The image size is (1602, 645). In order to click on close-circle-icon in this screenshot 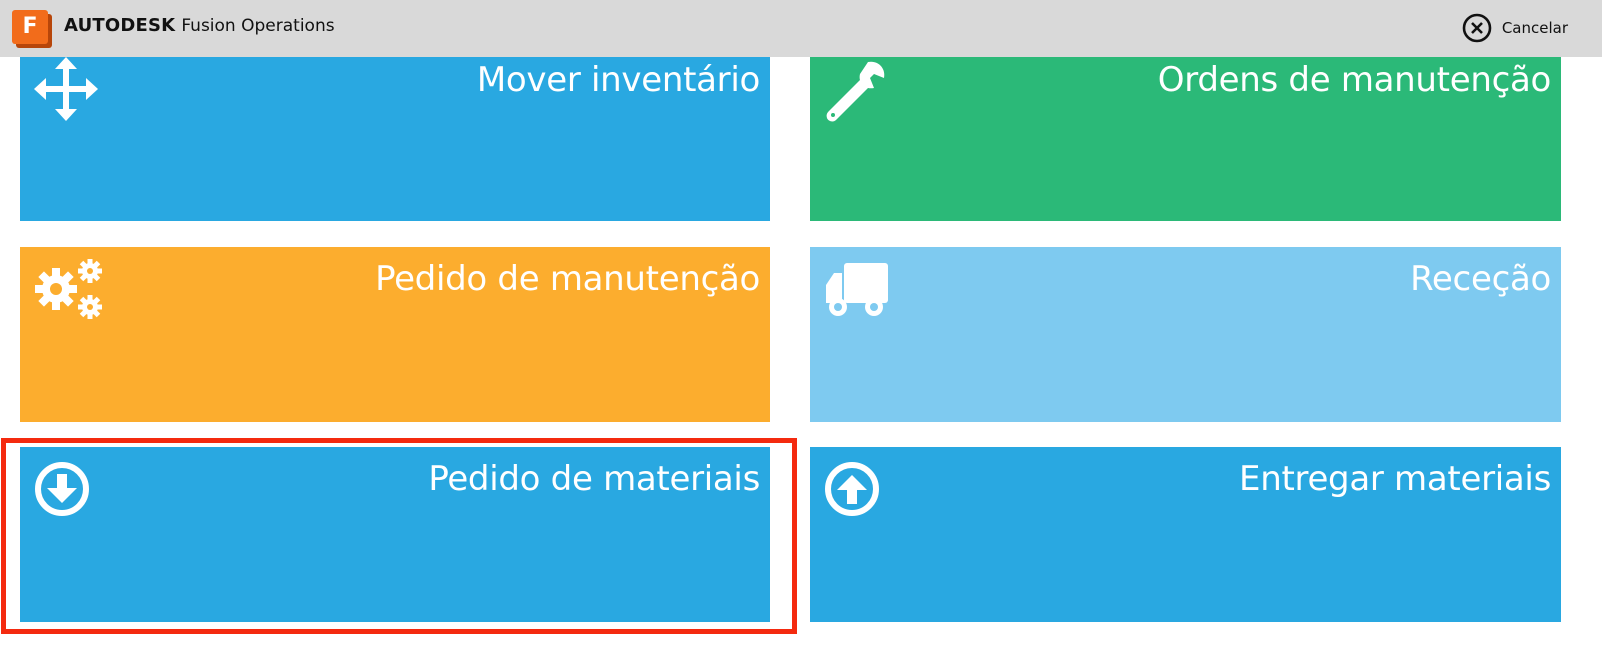, I will do `click(1477, 28)`.